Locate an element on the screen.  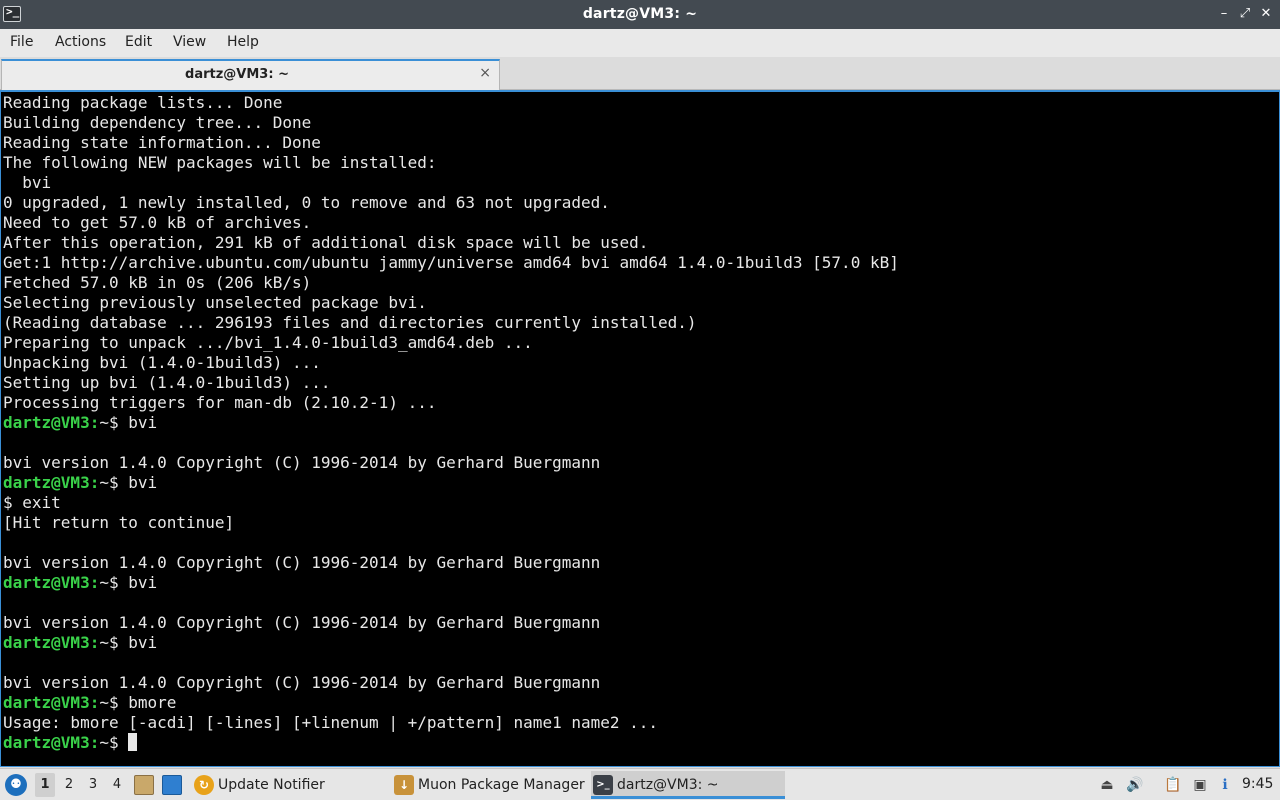
workspace-4: 4 is located at coordinates (117, 784).